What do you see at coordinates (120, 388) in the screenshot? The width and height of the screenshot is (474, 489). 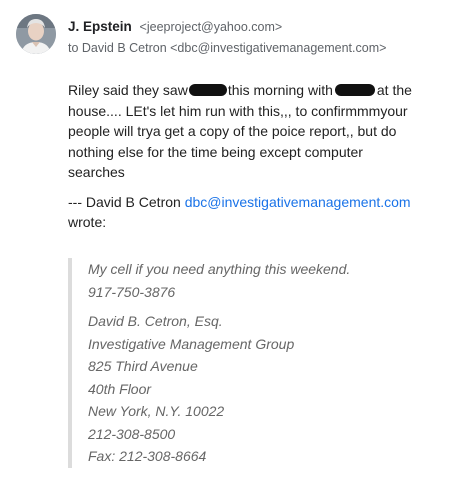 I see `signature-line: 40th Floor` at bounding box center [120, 388].